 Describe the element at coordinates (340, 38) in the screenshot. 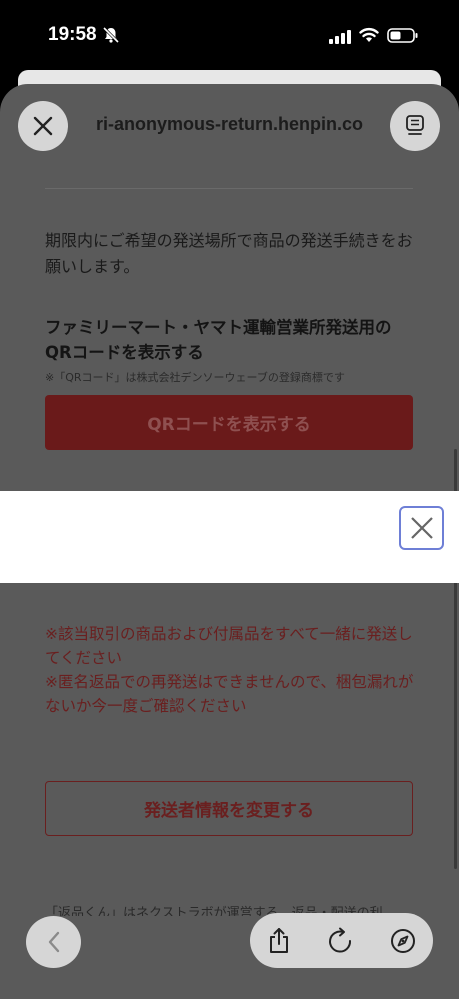

I see `signal-icon` at that location.